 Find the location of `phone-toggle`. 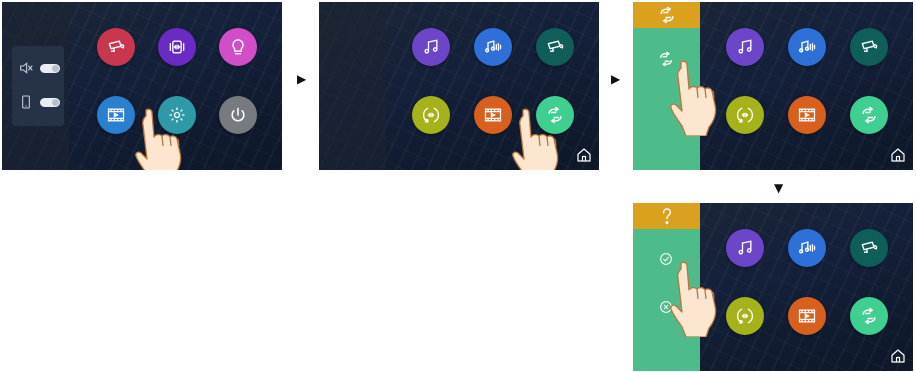

phone-toggle is located at coordinates (50, 102).